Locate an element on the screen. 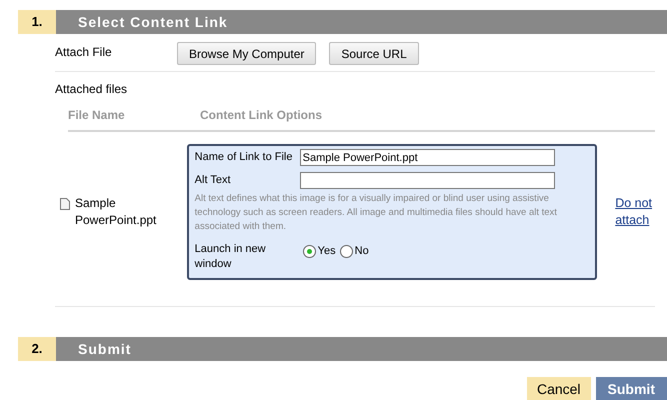 The width and height of the screenshot is (667, 400). alt-text-help: Alt text defines what this image is for a visually impaired or blind user using assistive technology such as screen readers. All image and multimedia files should have alt text associated with them. is located at coordinates (376, 213).